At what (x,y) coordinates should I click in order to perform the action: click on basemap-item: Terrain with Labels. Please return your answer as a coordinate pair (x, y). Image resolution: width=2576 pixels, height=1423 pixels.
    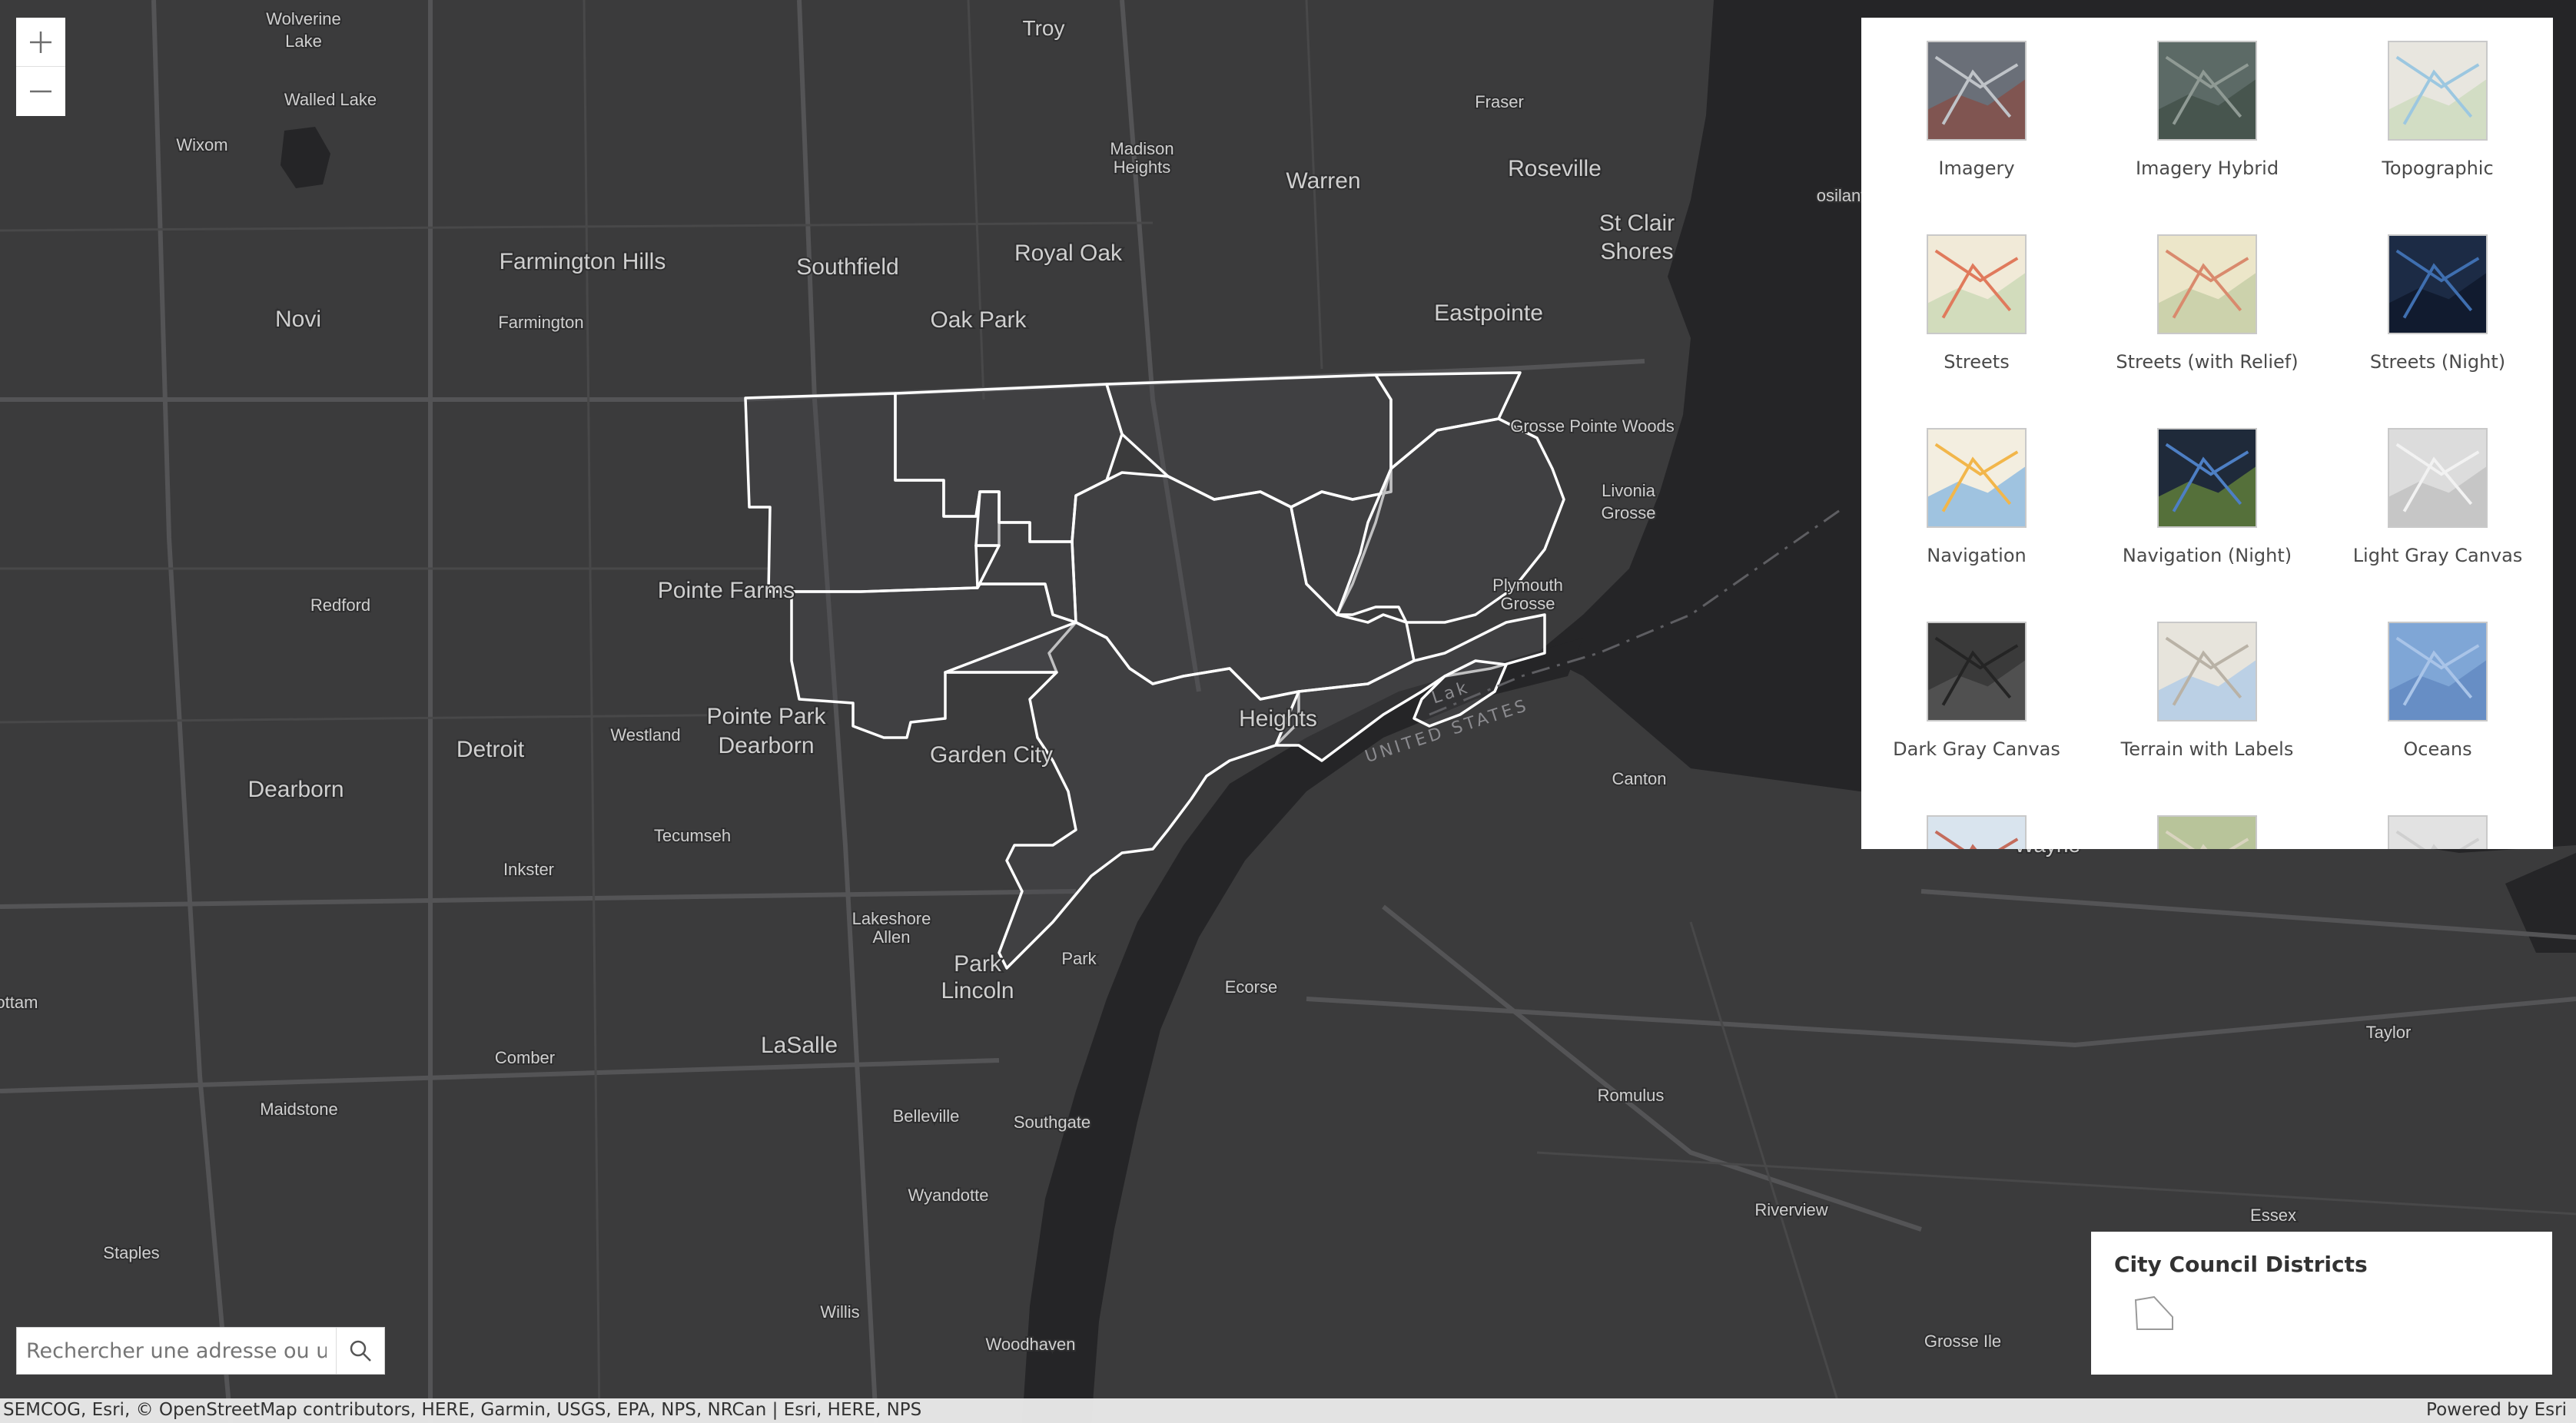
    Looking at the image, I should click on (2207, 718).